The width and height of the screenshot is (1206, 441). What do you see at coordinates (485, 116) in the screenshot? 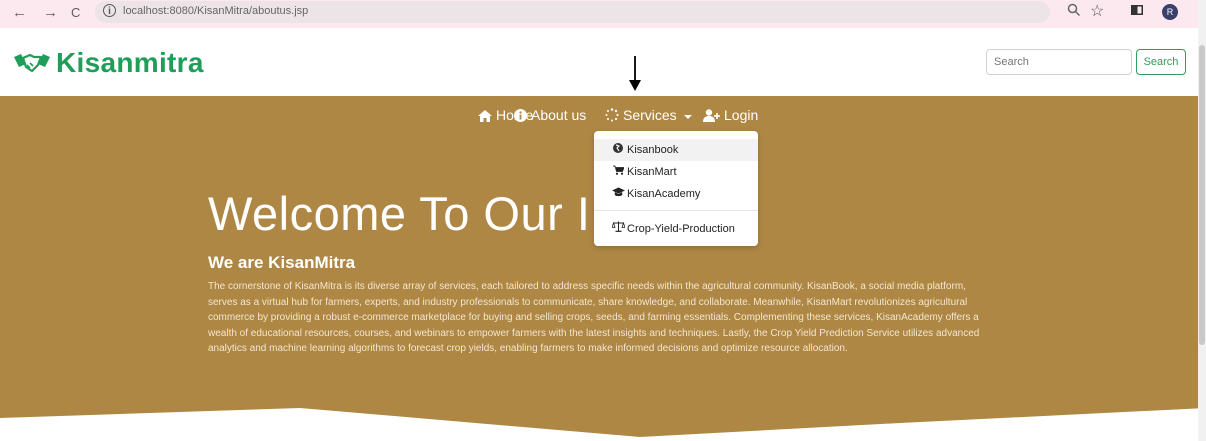
I see `home-icon` at bounding box center [485, 116].